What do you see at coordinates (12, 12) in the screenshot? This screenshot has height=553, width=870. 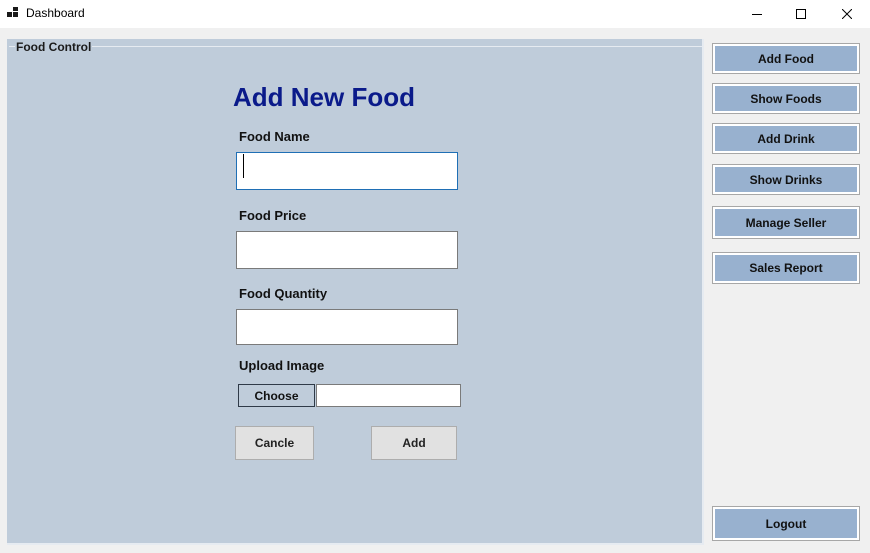 I see `dashboard-app-icon` at bounding box center [12, 12].